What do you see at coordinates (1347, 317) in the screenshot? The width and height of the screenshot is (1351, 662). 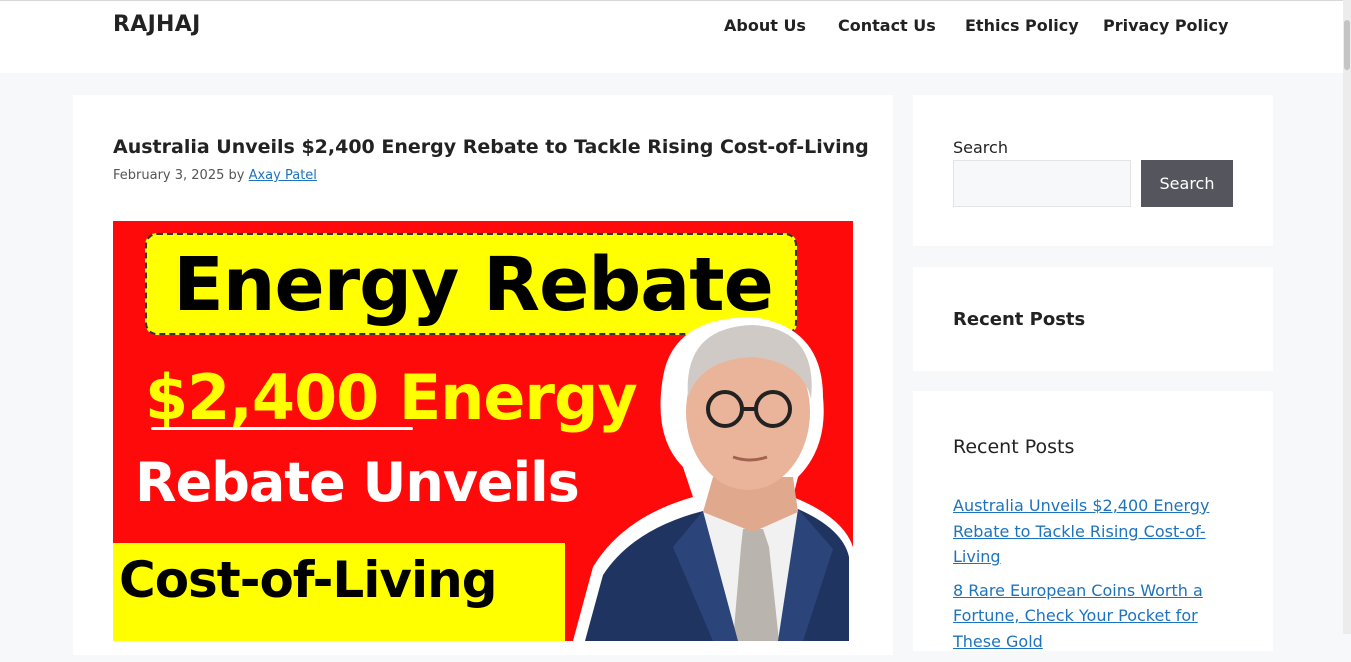 I see `page-scrollbar` at bounding box center [1347, 317].